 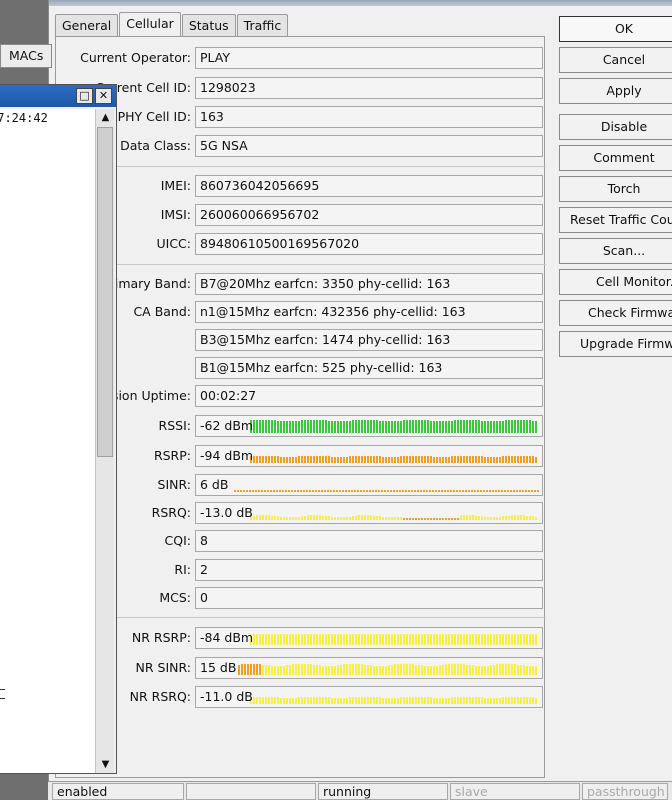 What do you see at coordinates (615, 158) in the screenshot?
I see `comment-button: Comment` at bounding box center [615, 158].